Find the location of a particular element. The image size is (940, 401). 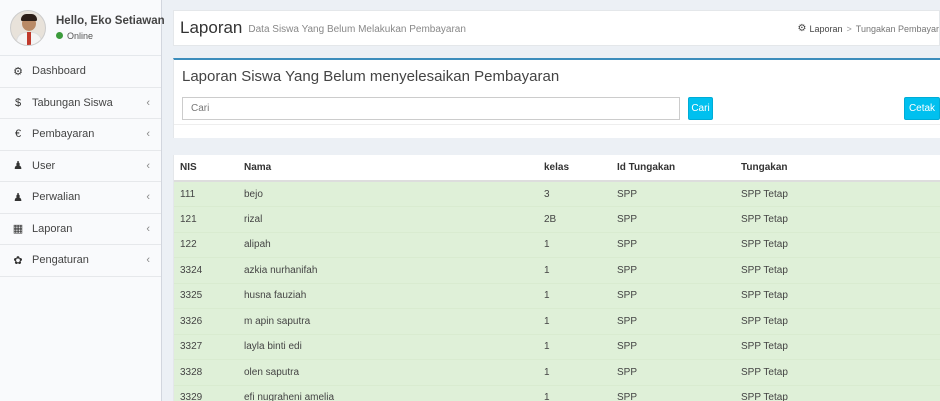

table-cell: 3326 is located at coordinates (209, 321).